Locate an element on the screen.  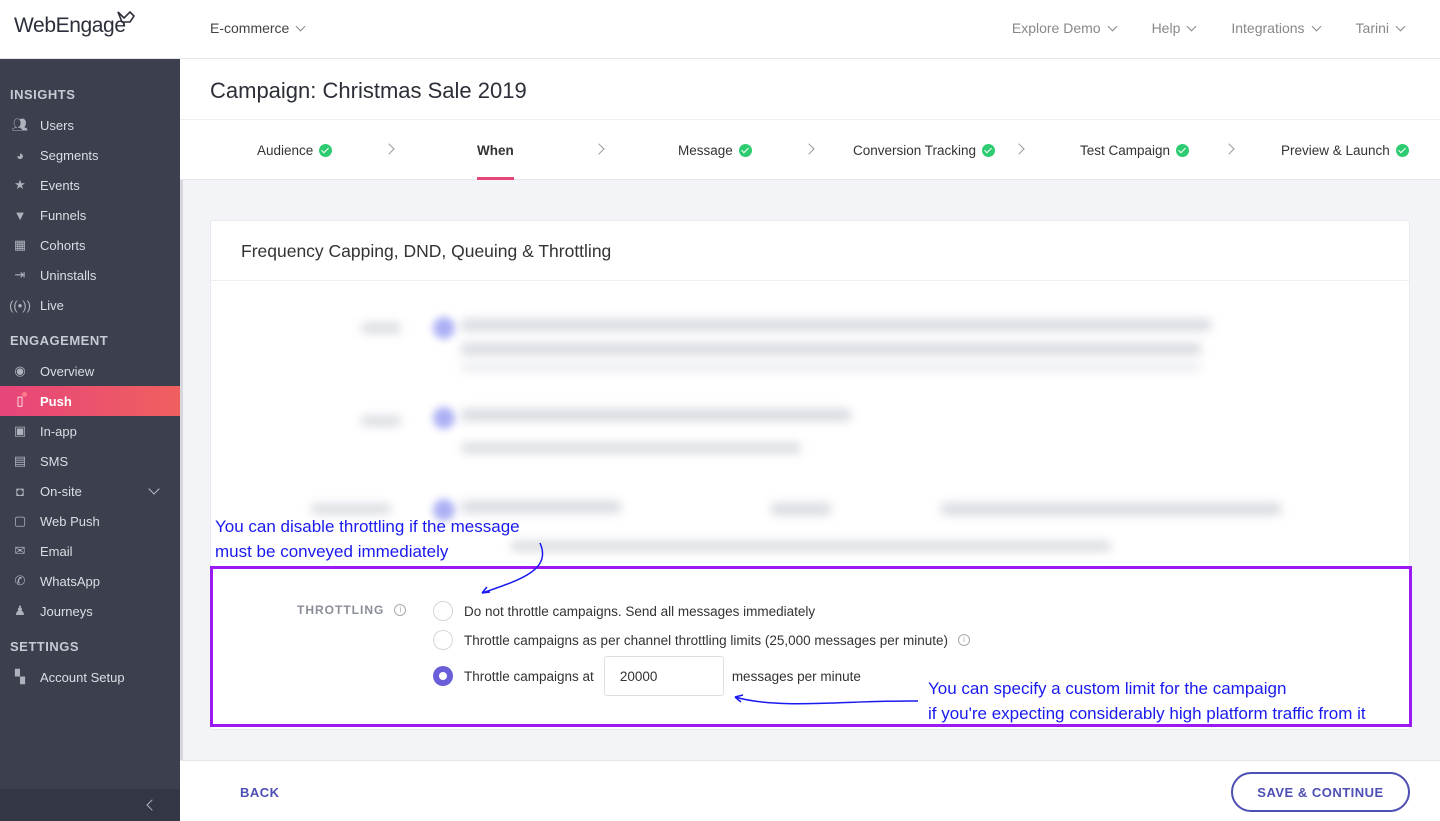
sidebar-item-uninstalls: ⇥ Uninstalls is located at coordinates (90, 275).